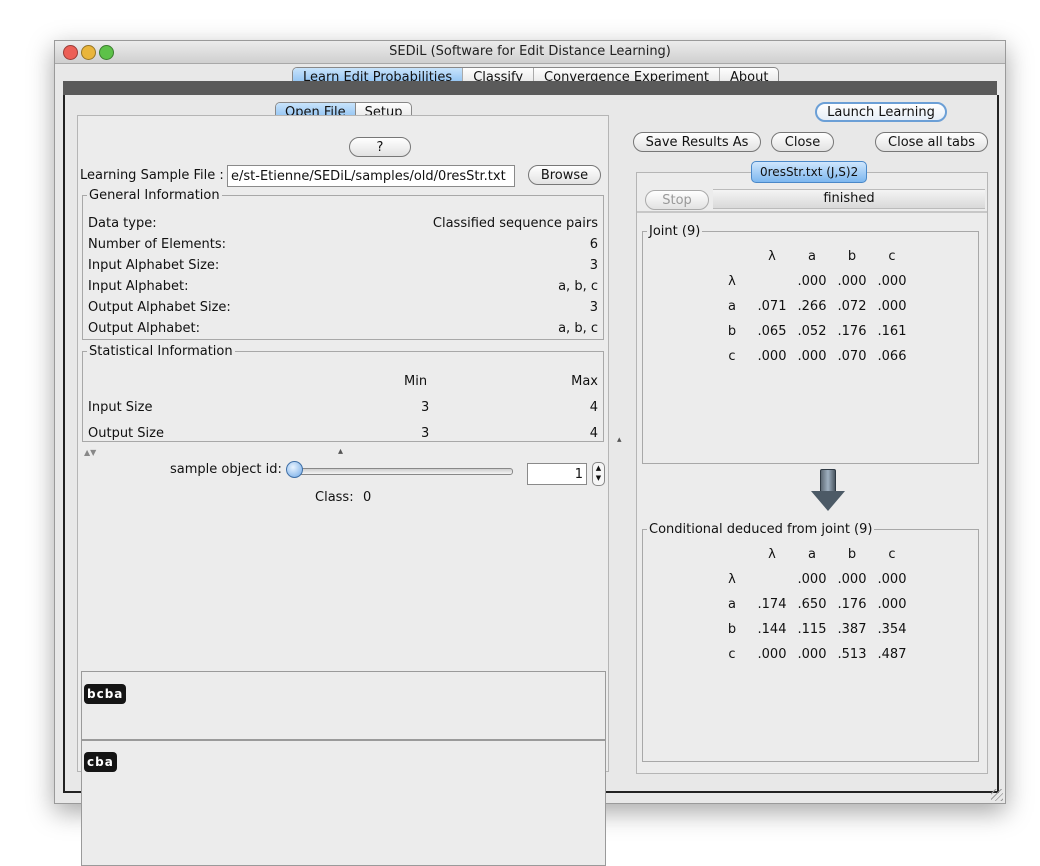 The width and height of the screenshot is (1040, 866). What do you see at coordinates (122, 223) in the screenshot?
I see `general-label: Data type:` at bounding box center [122, 223].